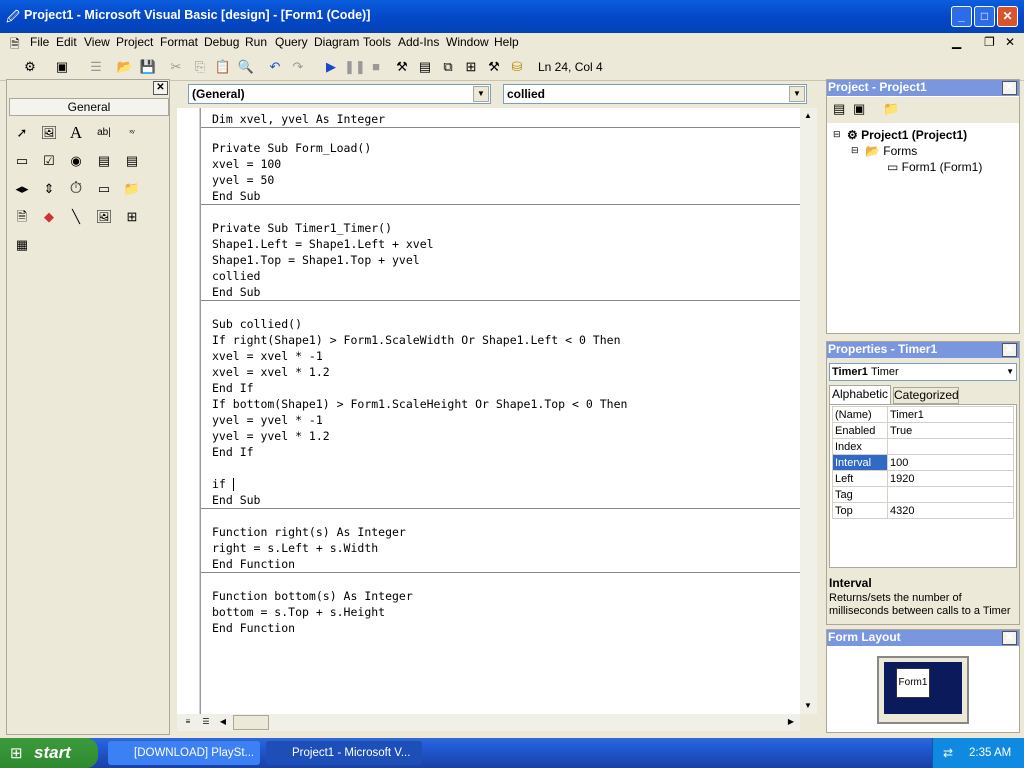  Describe the element at coordinates (104, 217) in the screenshot. I see `image-icon: 🖼` at that location.